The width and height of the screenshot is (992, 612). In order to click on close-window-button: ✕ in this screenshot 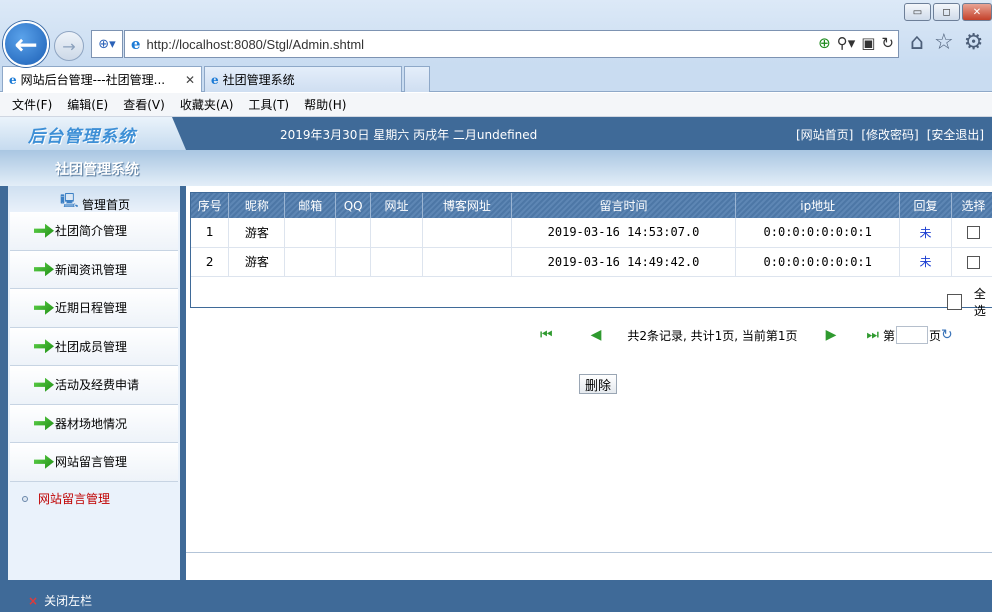, I will do `click(977, 12)`.